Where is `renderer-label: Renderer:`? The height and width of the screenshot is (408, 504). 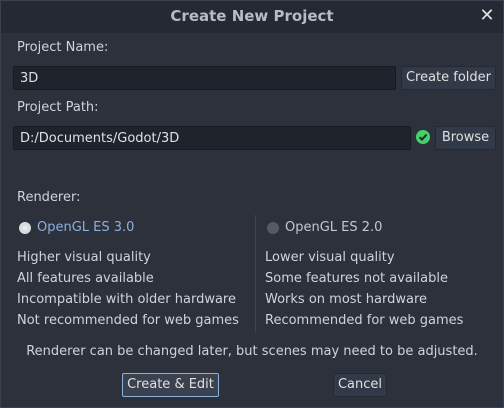 renderer-label: Renderer: is located at coordinates (49, 197).